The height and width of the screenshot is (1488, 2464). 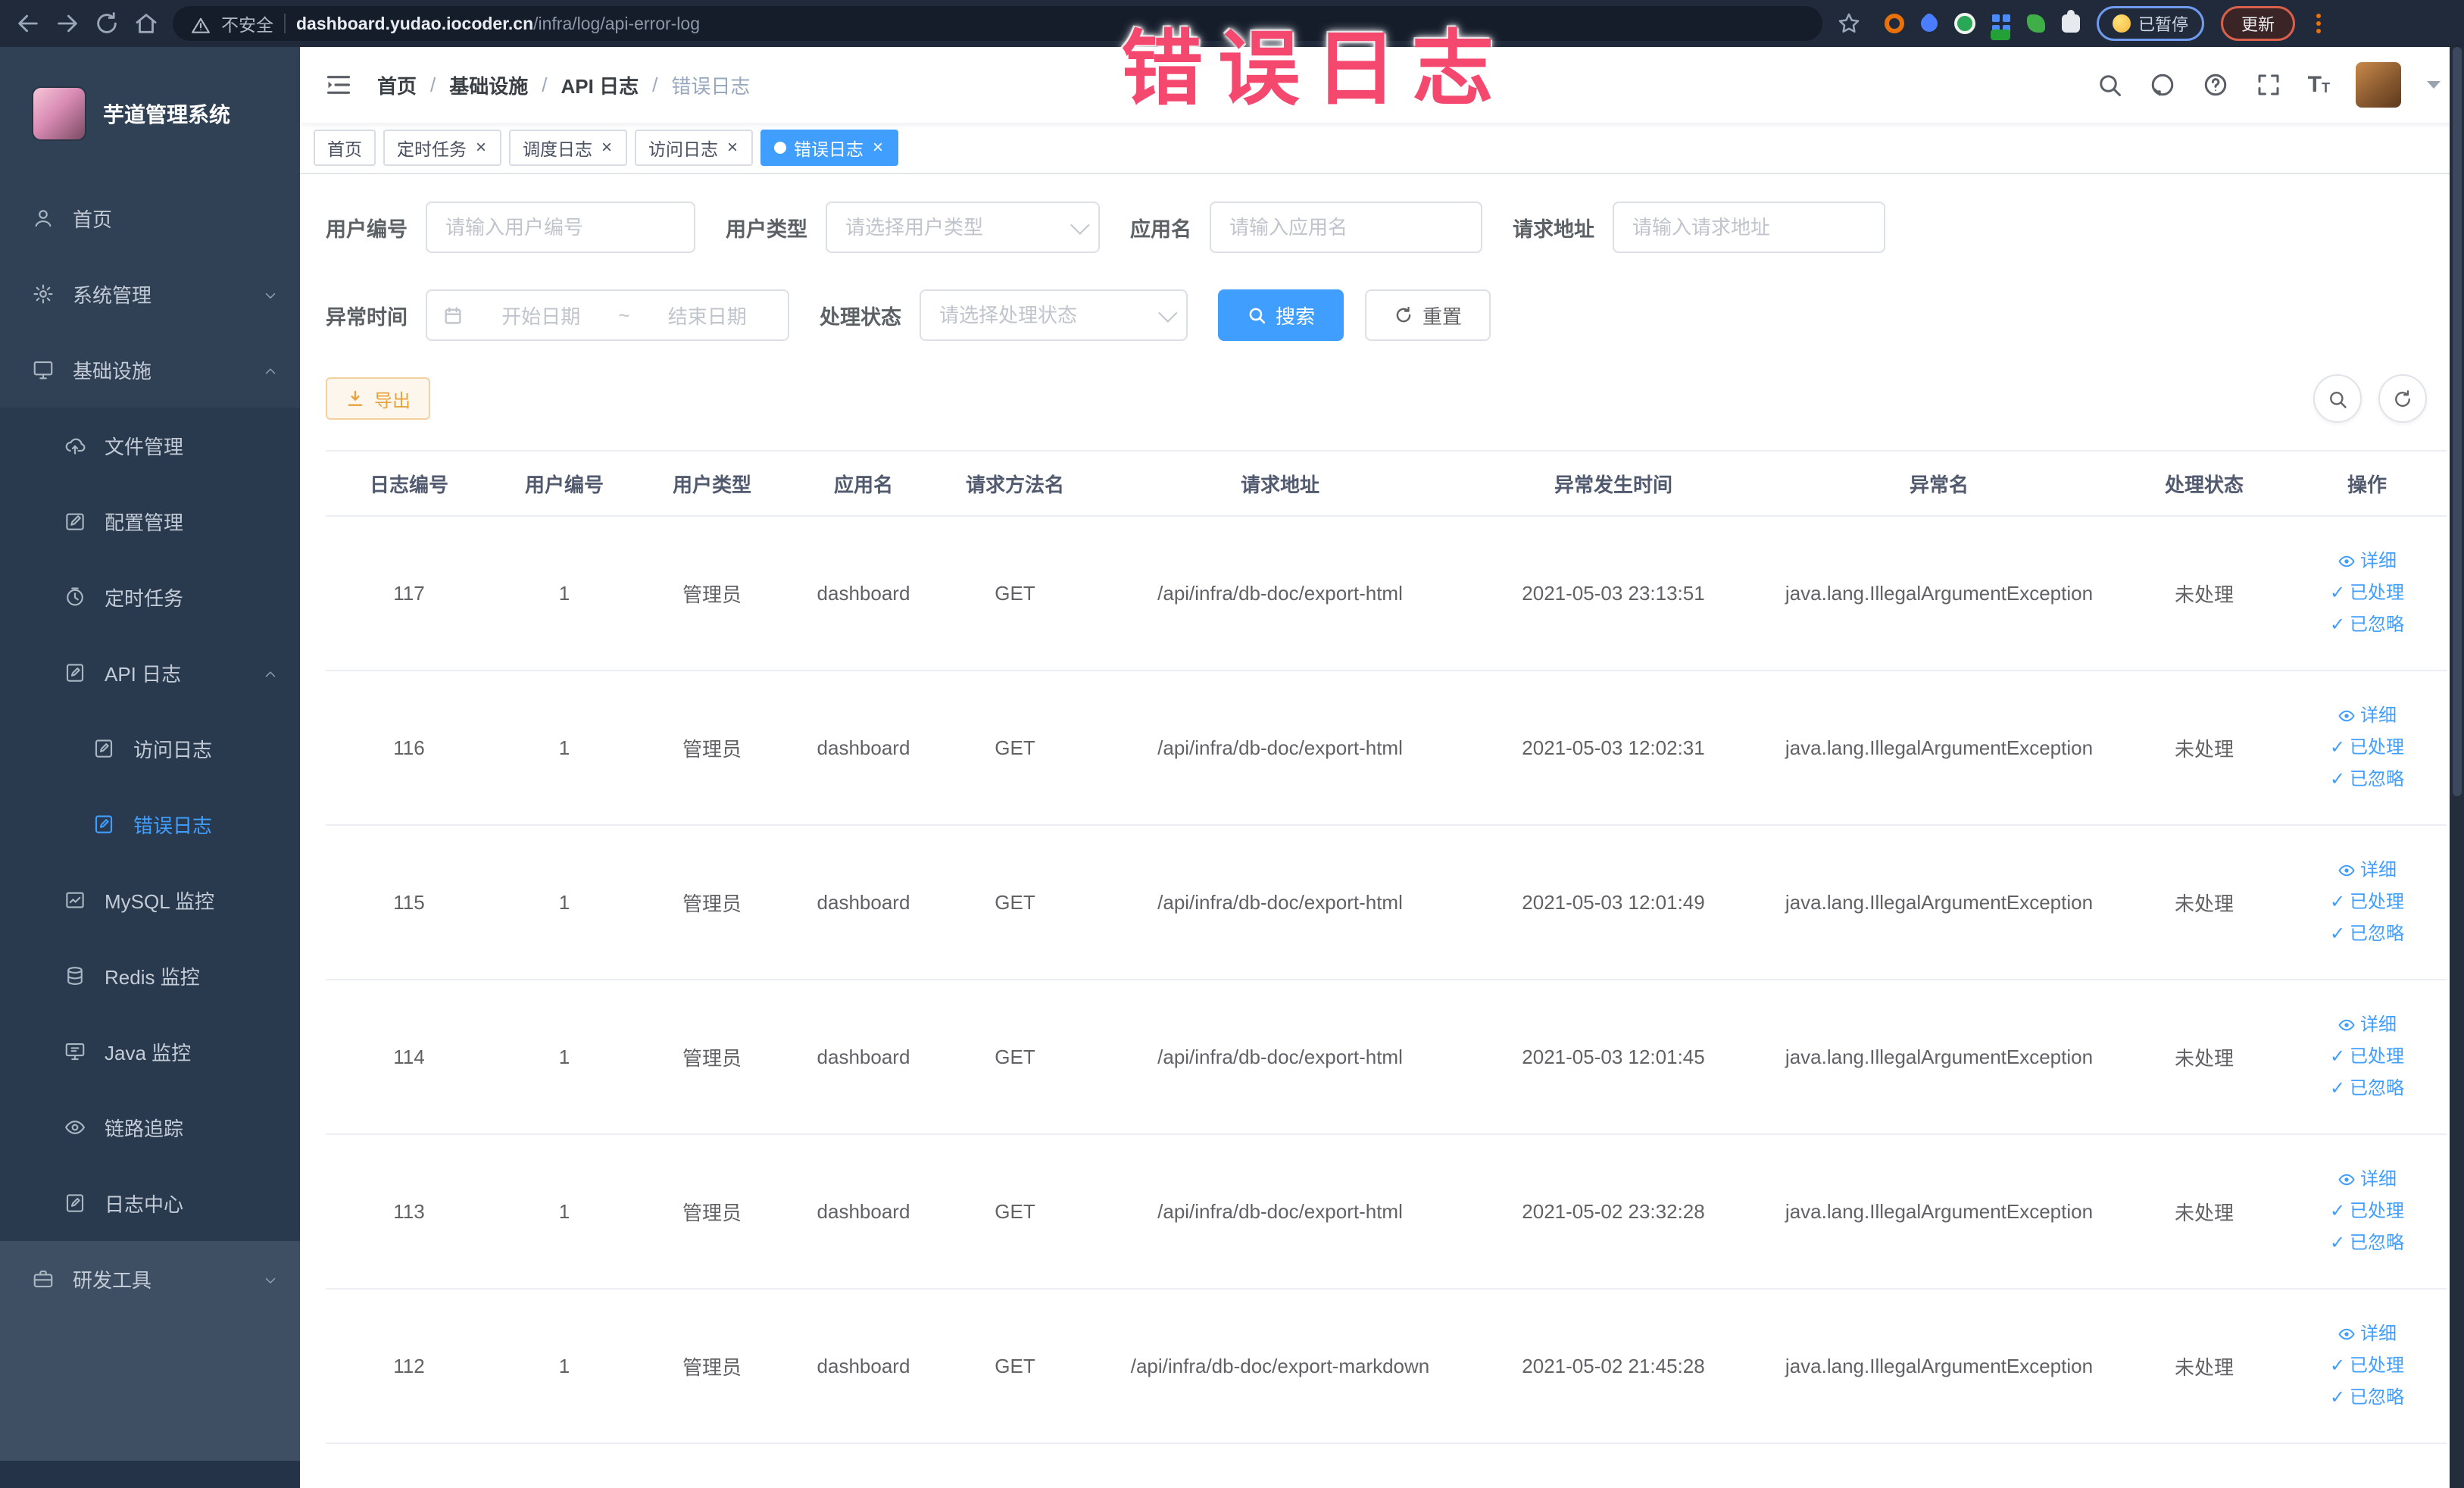 I want to click on sidebar-toggle-icon, so click(x=338, y=84).